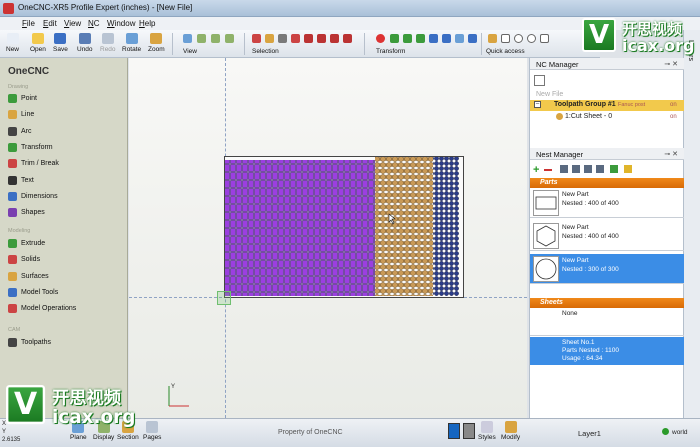 The height and width of the screenshot is (447, 700). Describe the element at coordinates (557, 64) in the screenshot. I see `nc-manager-title: NC Manager` at that location.